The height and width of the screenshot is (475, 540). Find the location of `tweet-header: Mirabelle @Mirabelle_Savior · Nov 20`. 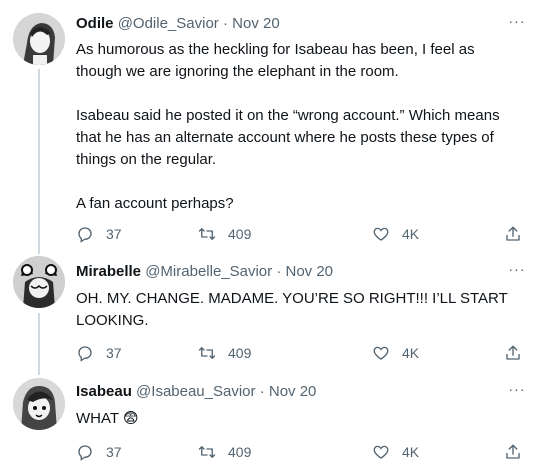

tweet-header: Mirabelle @Mirabelle_Savior · Nov 20 is located at coordinates (204, 272).